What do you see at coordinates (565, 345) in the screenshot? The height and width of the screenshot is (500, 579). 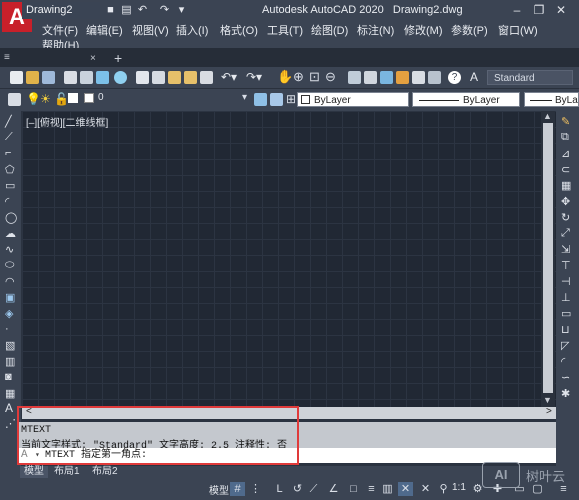 I see `chamfer-icon: ◸` at bounding box center [565, 345].